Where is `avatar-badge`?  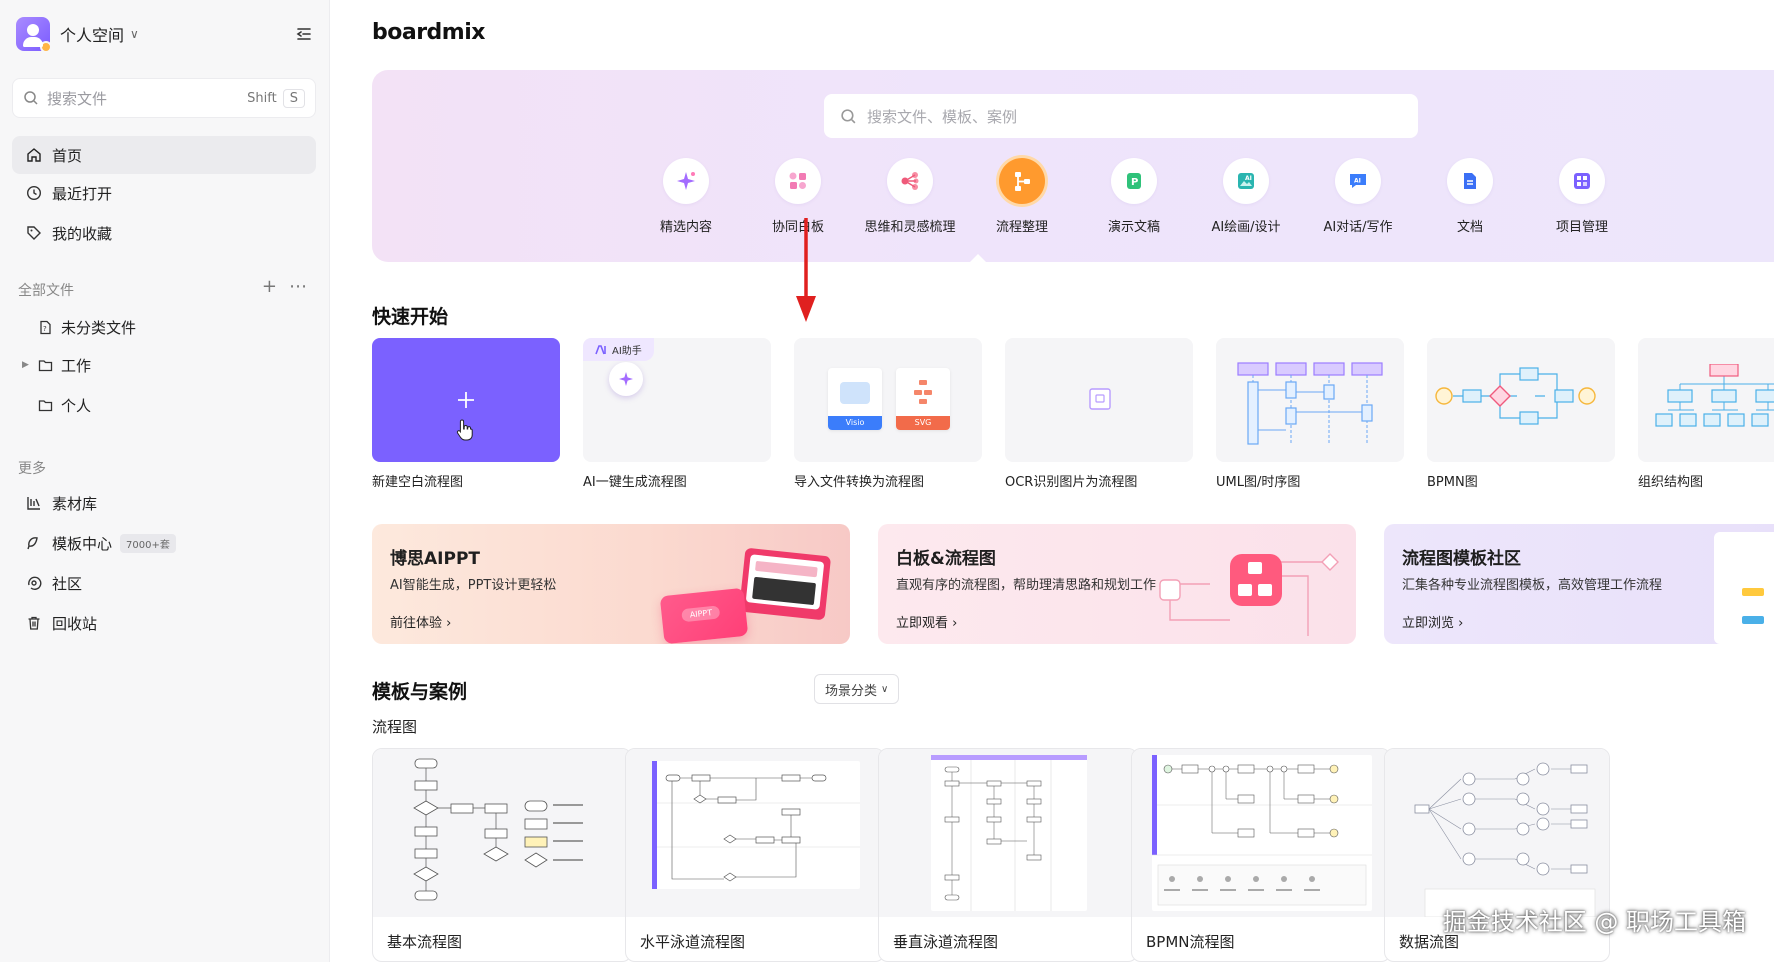 avatar-badge is located at coordinates (46, 47).